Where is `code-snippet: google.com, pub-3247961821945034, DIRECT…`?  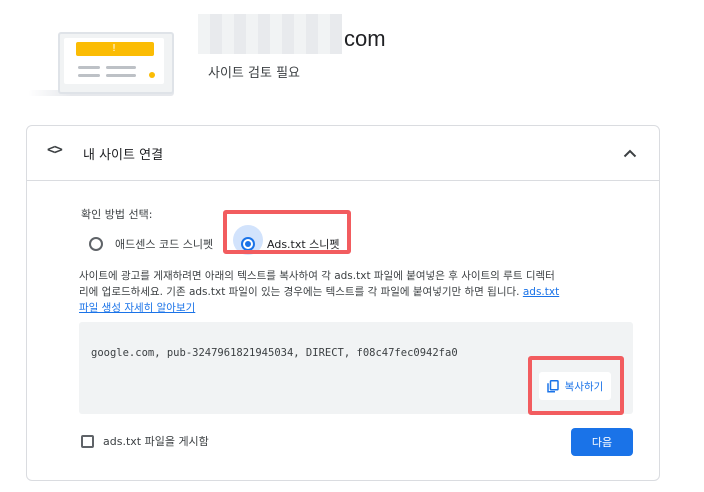 code-snippet: google.com, pub-3247961821945034, DIRECT… is located at coordinates (274, 353).